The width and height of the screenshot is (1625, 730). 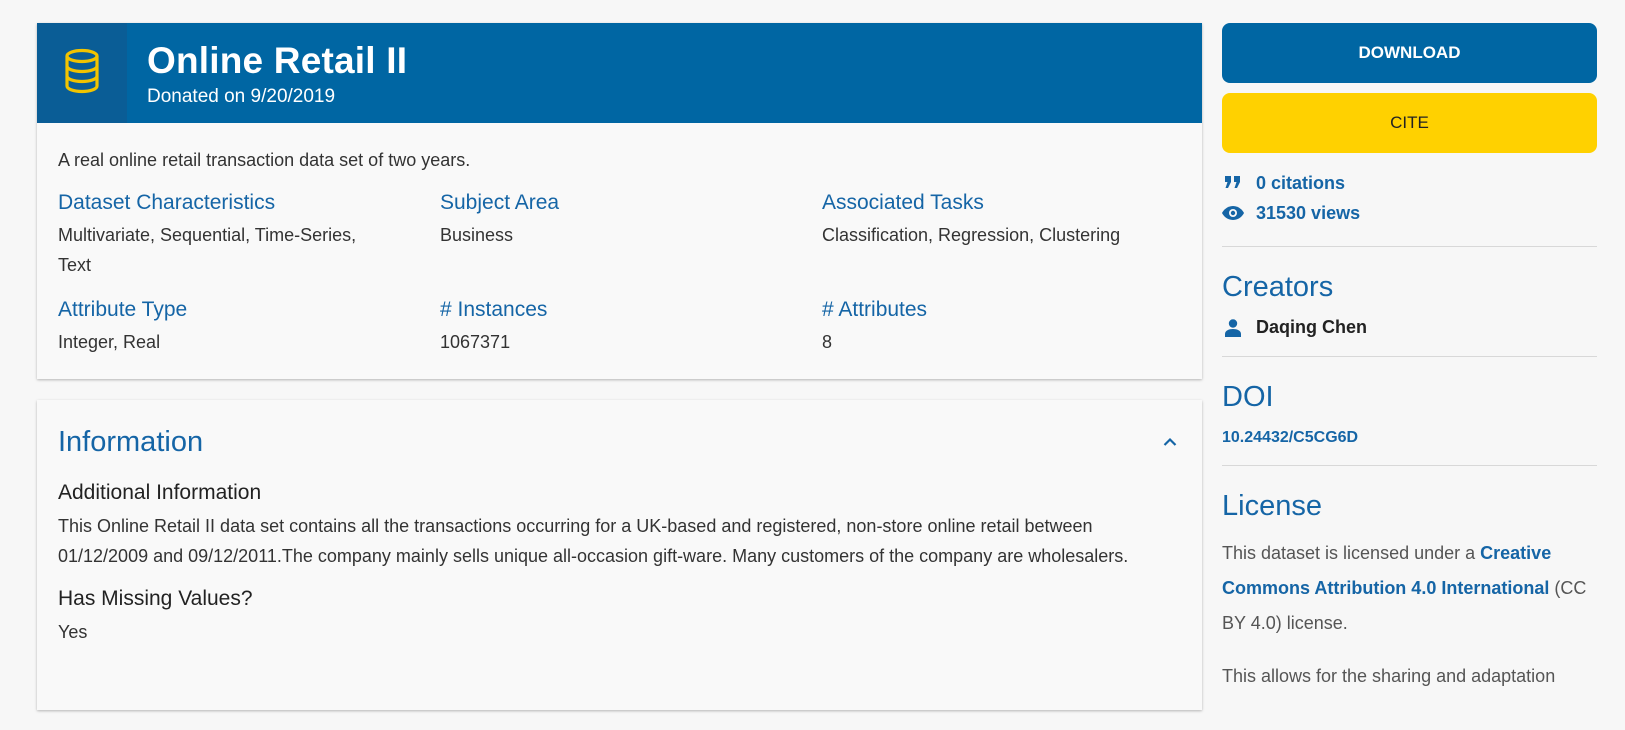 What do you see at coordinates (1290, 438) in the screenshot?
I see `doi-link: 10.24432/C5CG6D` at bounding box center [1290, 438].